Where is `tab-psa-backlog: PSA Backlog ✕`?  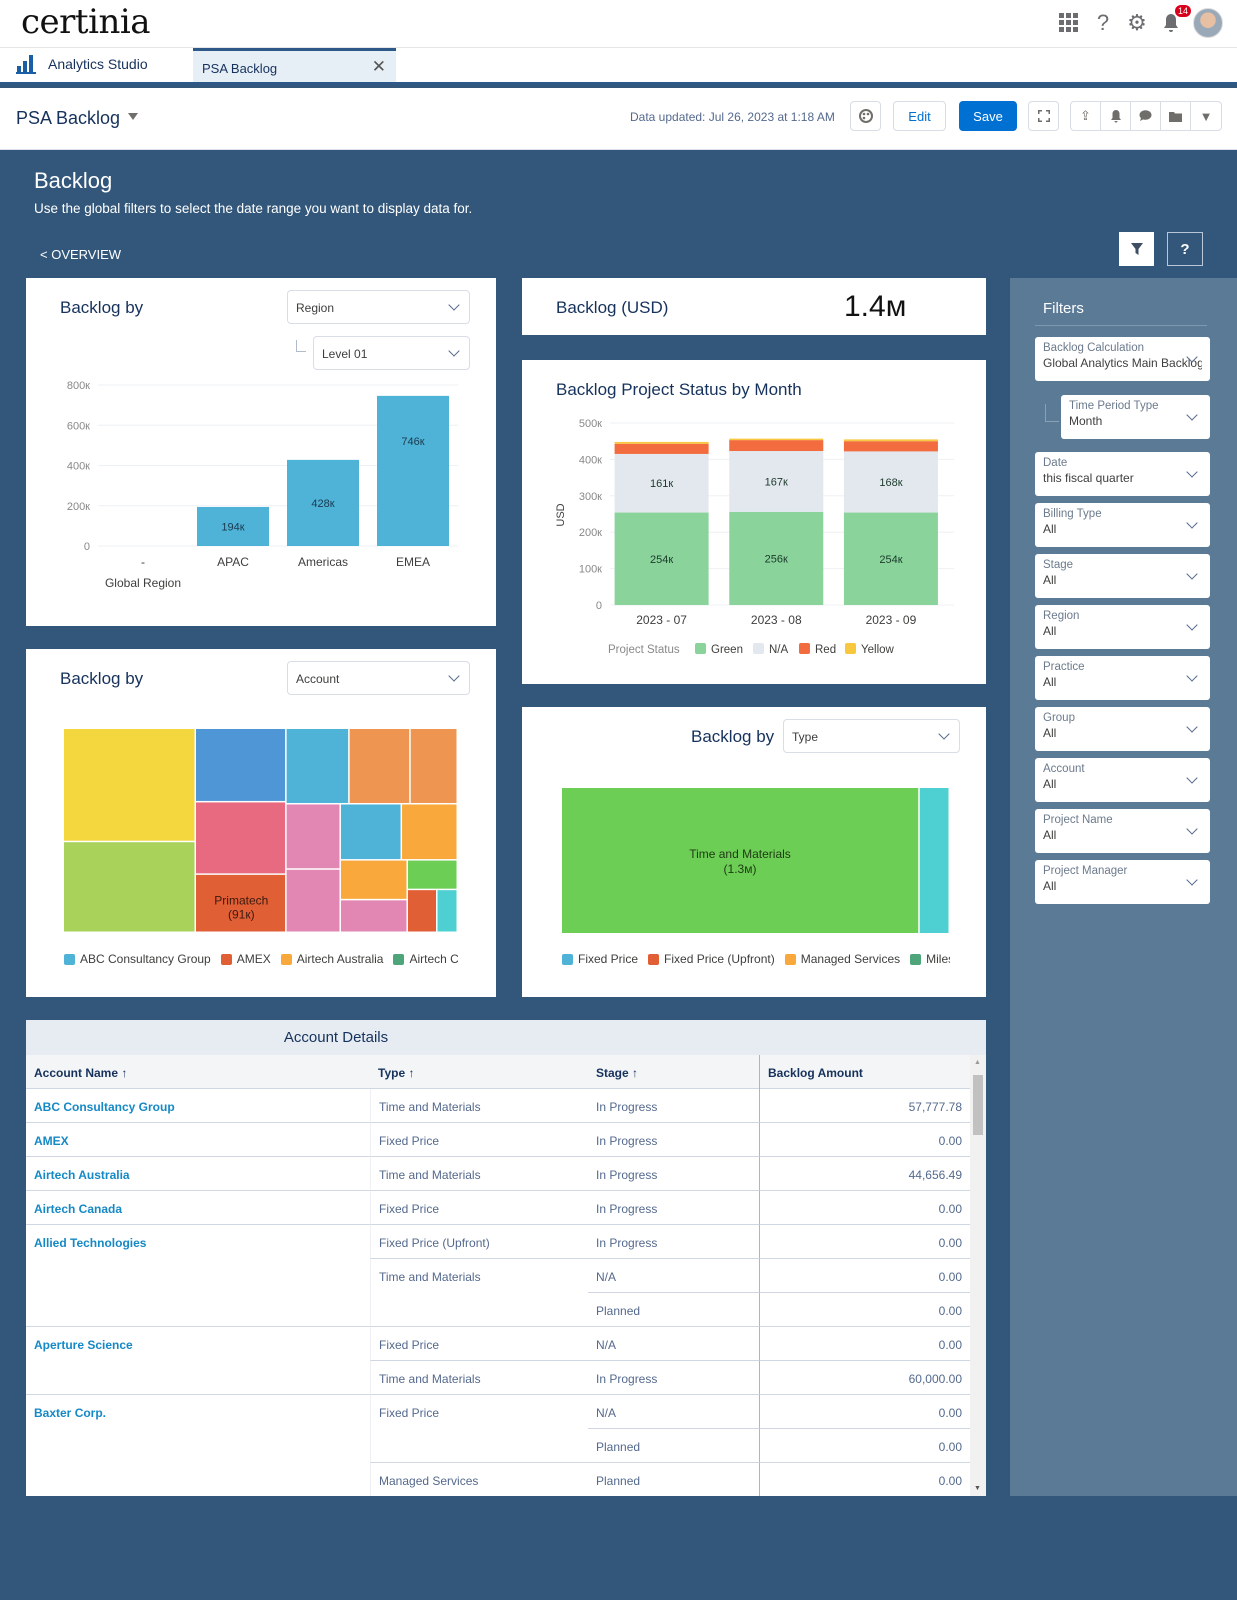
tab-psa-backlog: PSA Backlog ✕ is located at coordinates (294, 65).